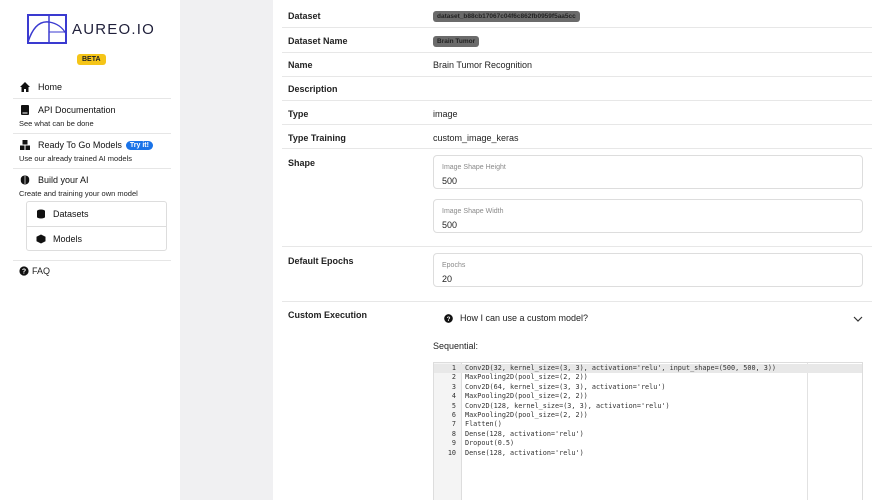 The image size is (889, 500). What do you see at coordinates (41, 271) in the screenshot?
I see `sidebar-item-label: FAQ` at bounding box center [41, 271].